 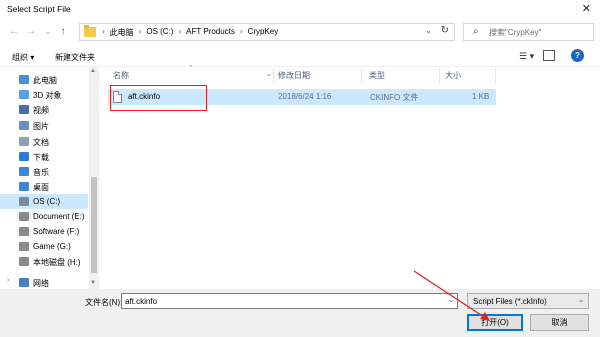 I want to click on filename-input, so click(x=275, y=301).